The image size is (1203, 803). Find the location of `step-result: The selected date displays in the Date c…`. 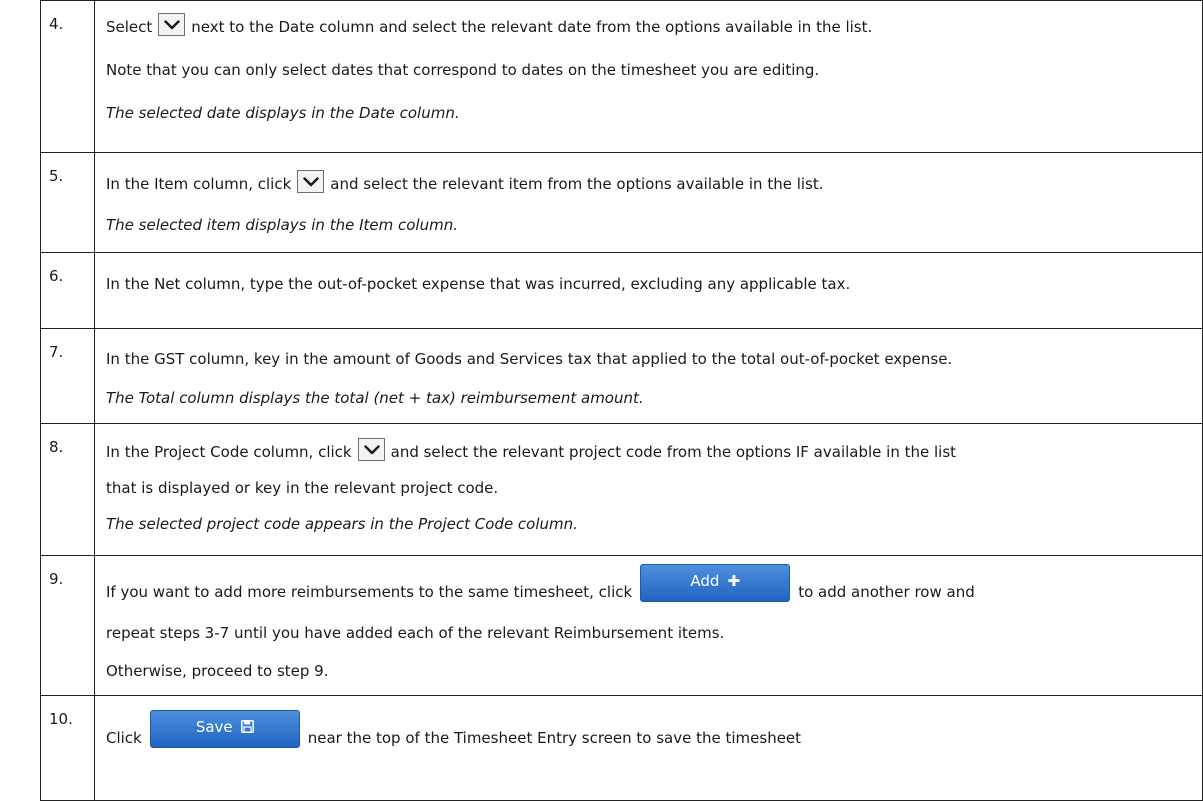

step-result: The selected date displays in the Date c… is located at coordinates (283, 113).